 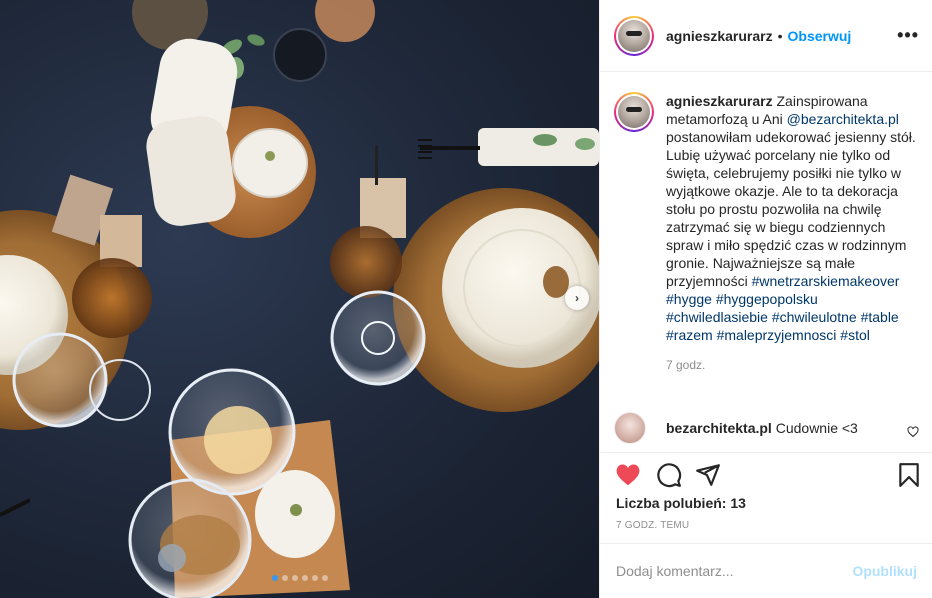 I want to click on share-icon, so click(x=708, y=475).